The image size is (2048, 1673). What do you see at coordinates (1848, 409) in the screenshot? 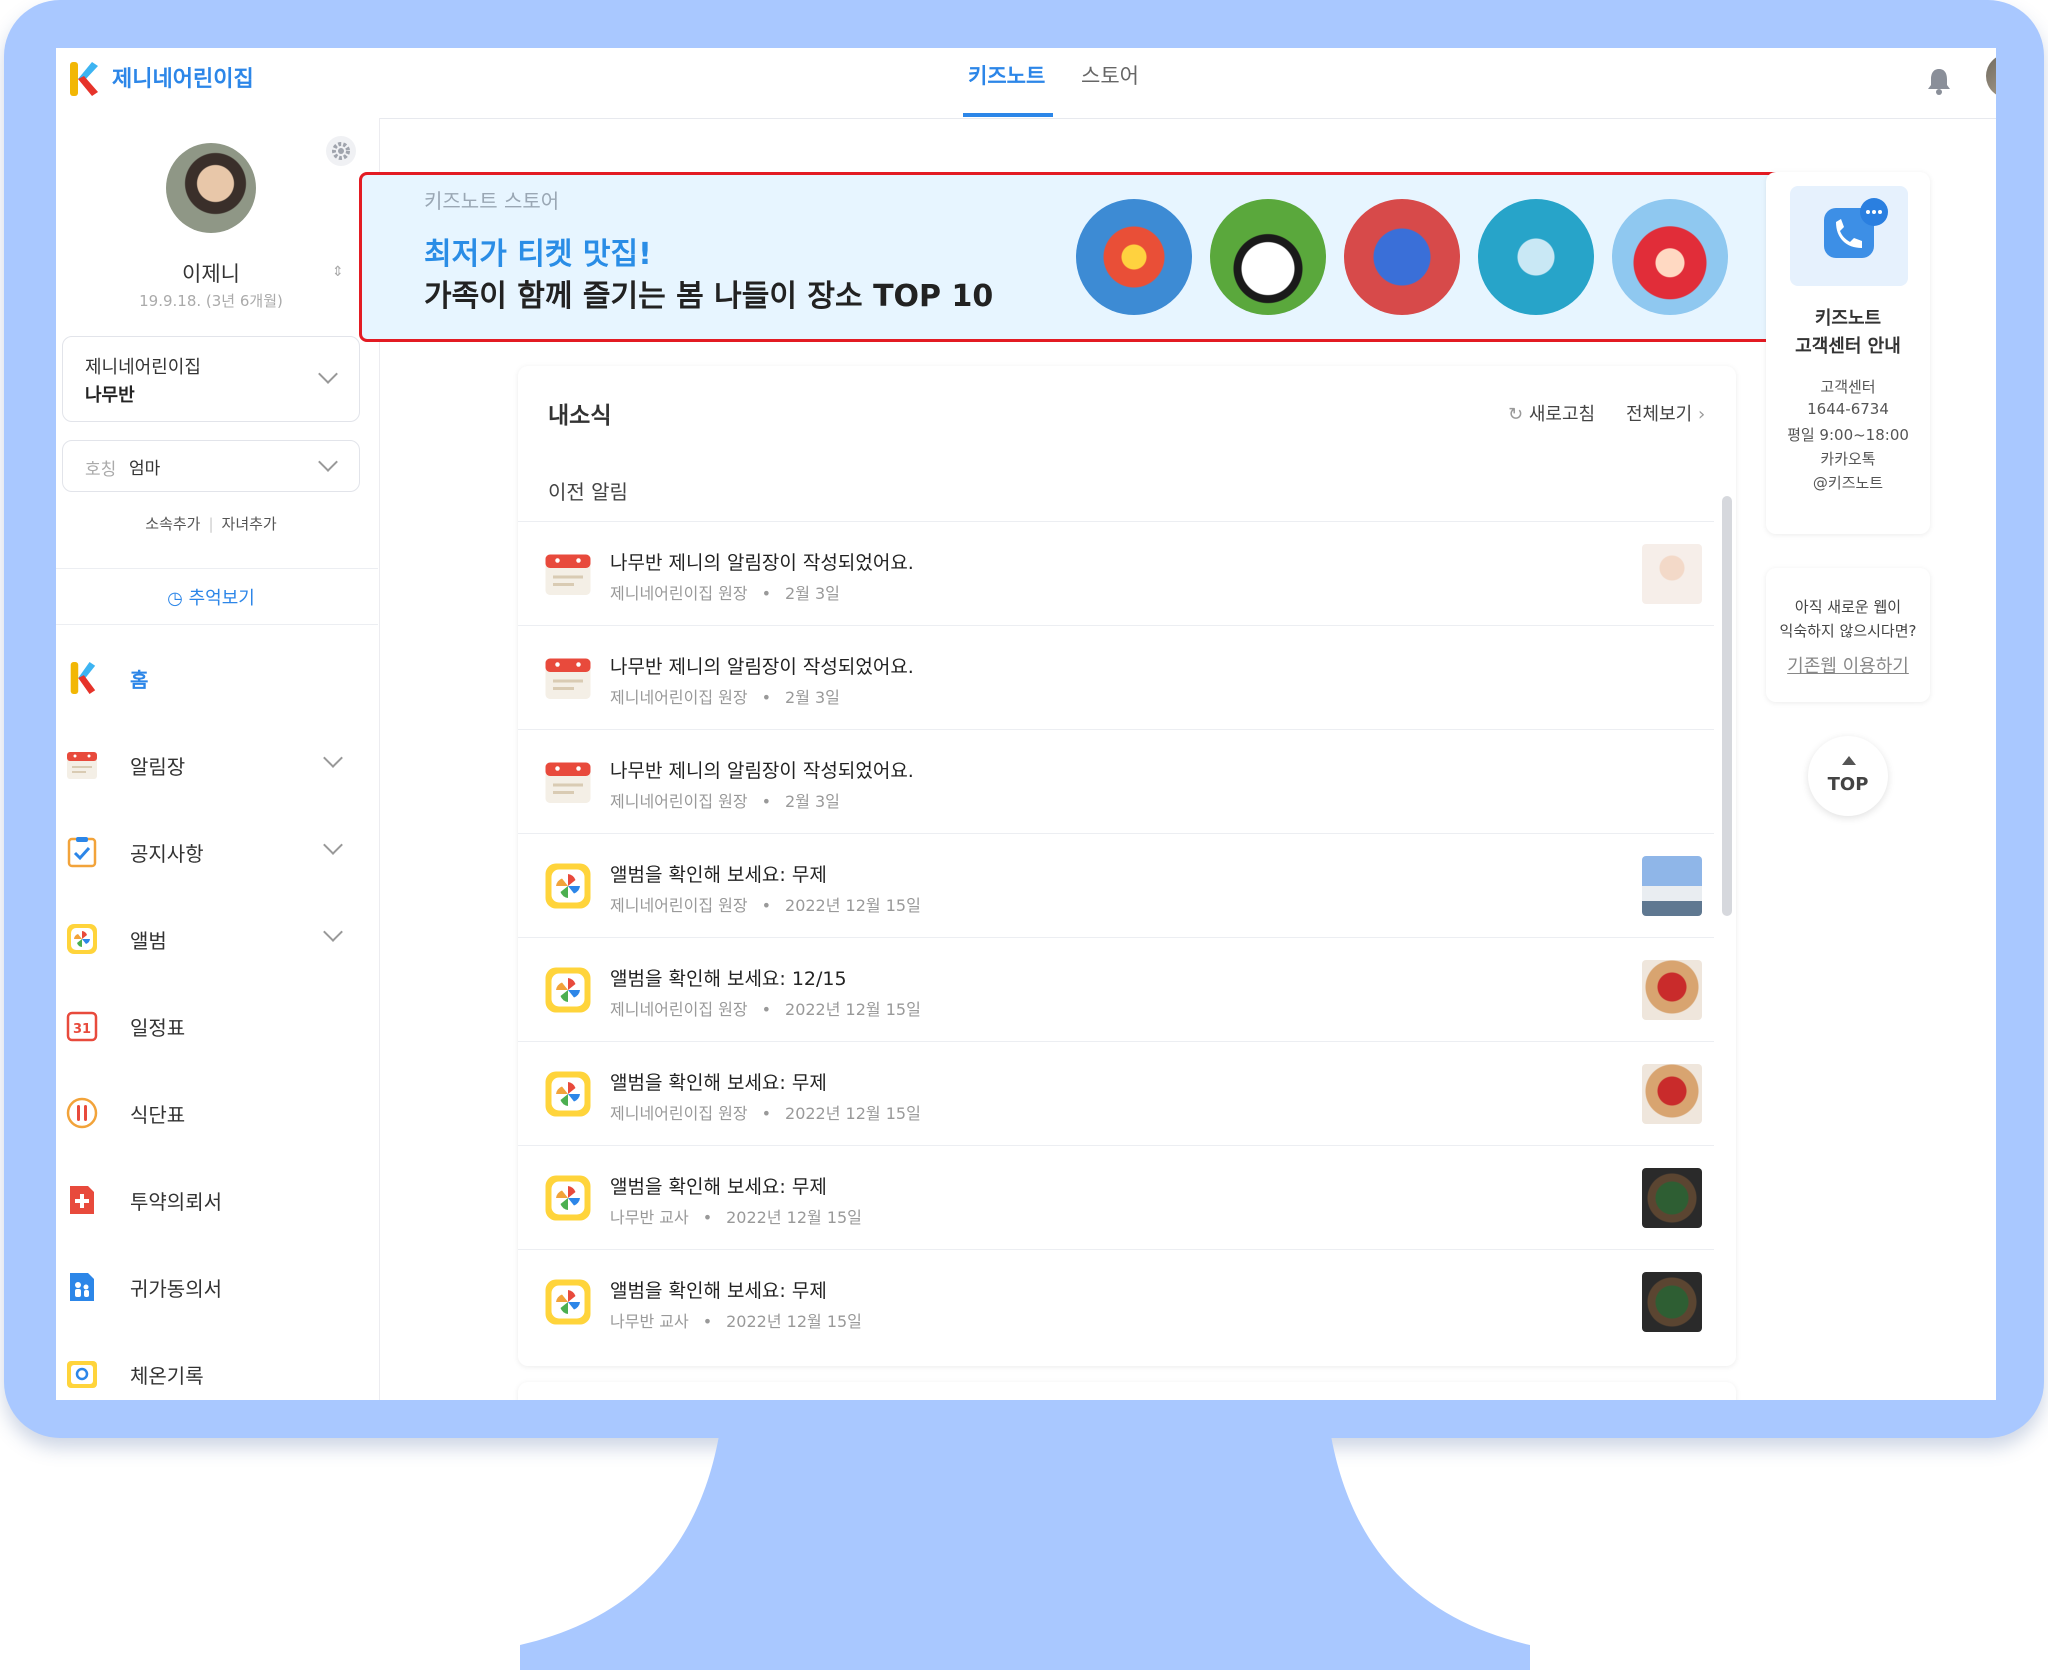
I see `cs-info-line: 1644-6734` at bounding box center [1848, 409].